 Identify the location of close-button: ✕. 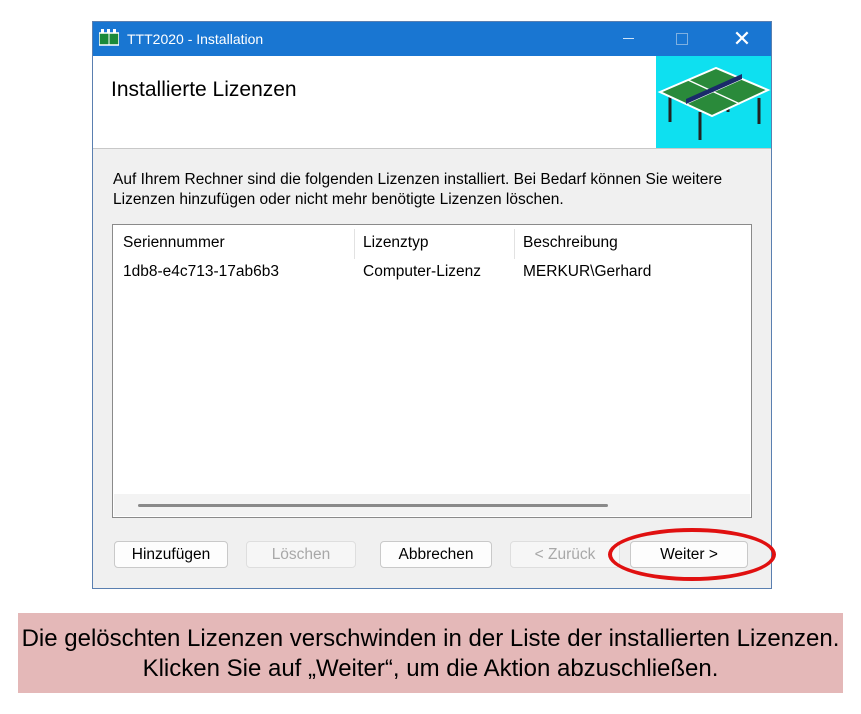
(742, 39).